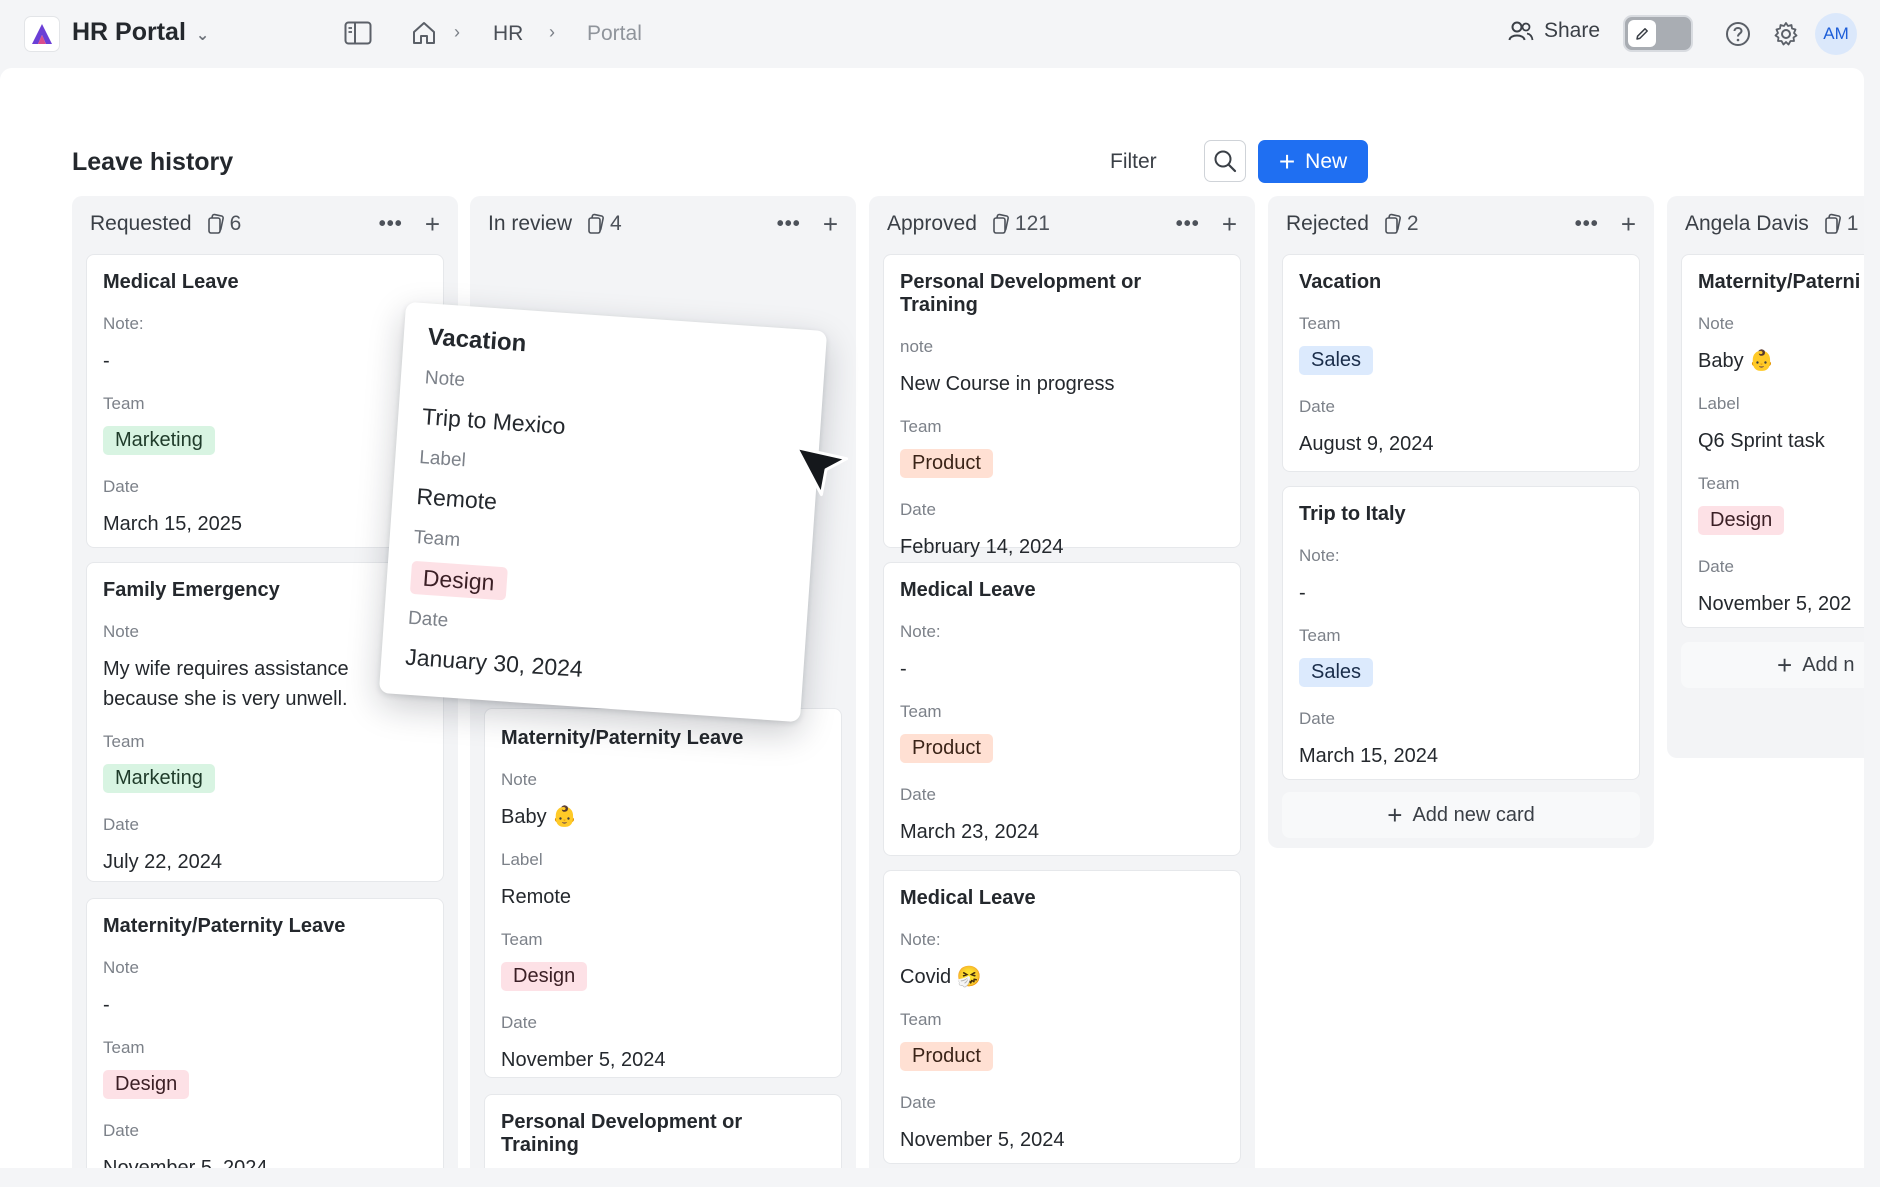  Describe the element at coordinates (1738, 34) in the screenshot. I see `help-icon` at that location.